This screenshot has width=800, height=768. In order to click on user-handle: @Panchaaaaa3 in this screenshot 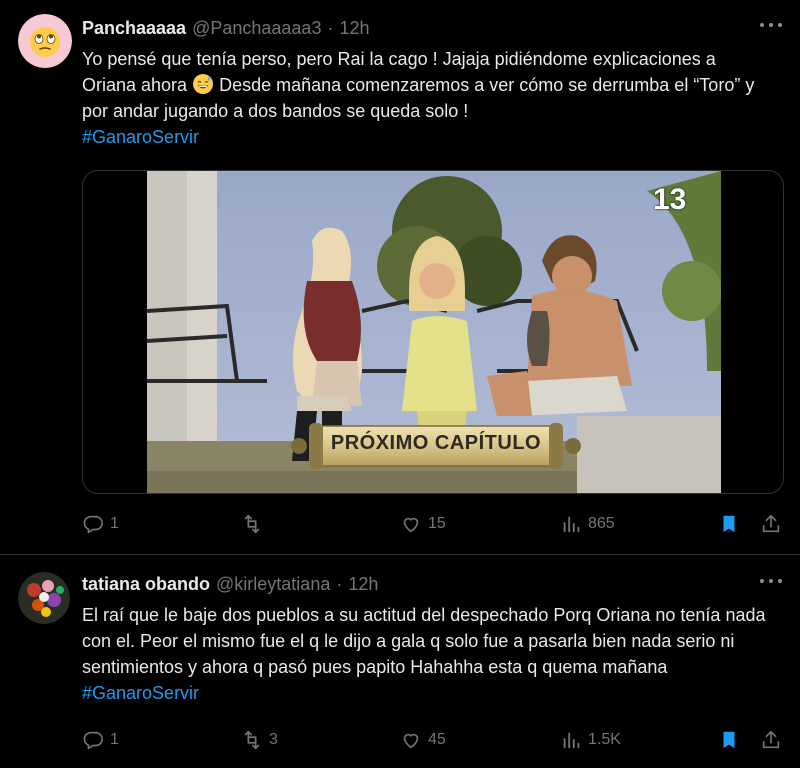, I will do `click(256, 28)`.